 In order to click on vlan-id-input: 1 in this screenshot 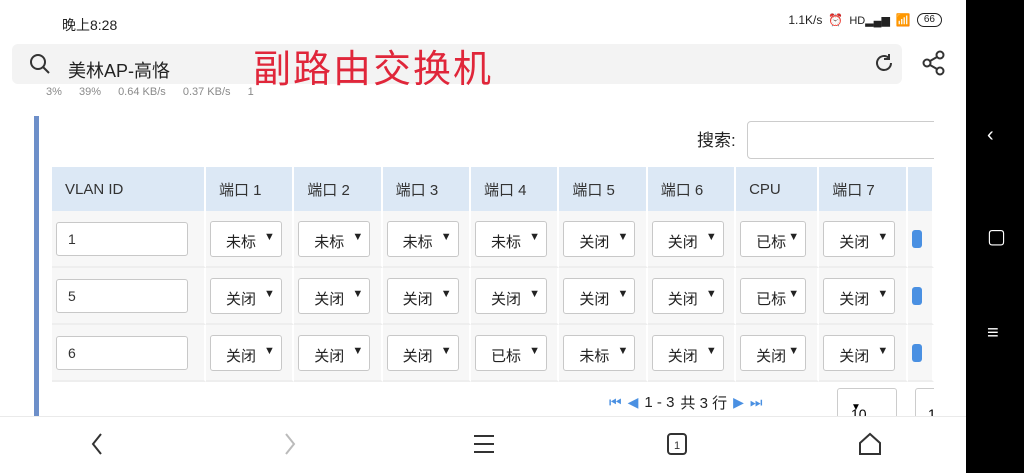, I will do `click(122, 238)`.